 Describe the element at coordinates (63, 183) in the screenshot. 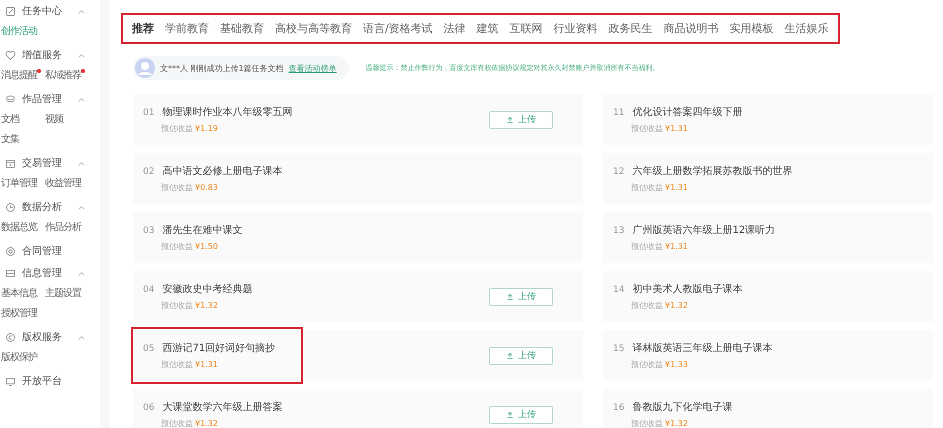

I see `sidebar-item: 收益管理` at that location.